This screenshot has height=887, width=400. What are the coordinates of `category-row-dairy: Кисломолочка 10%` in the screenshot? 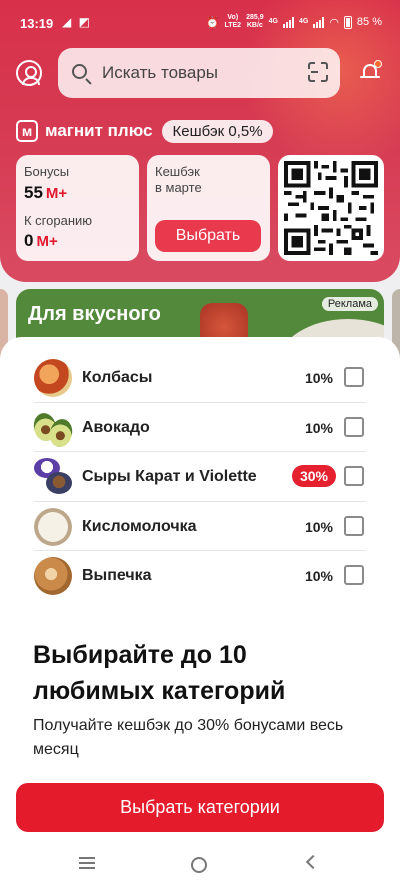 It's located at (200, 526).